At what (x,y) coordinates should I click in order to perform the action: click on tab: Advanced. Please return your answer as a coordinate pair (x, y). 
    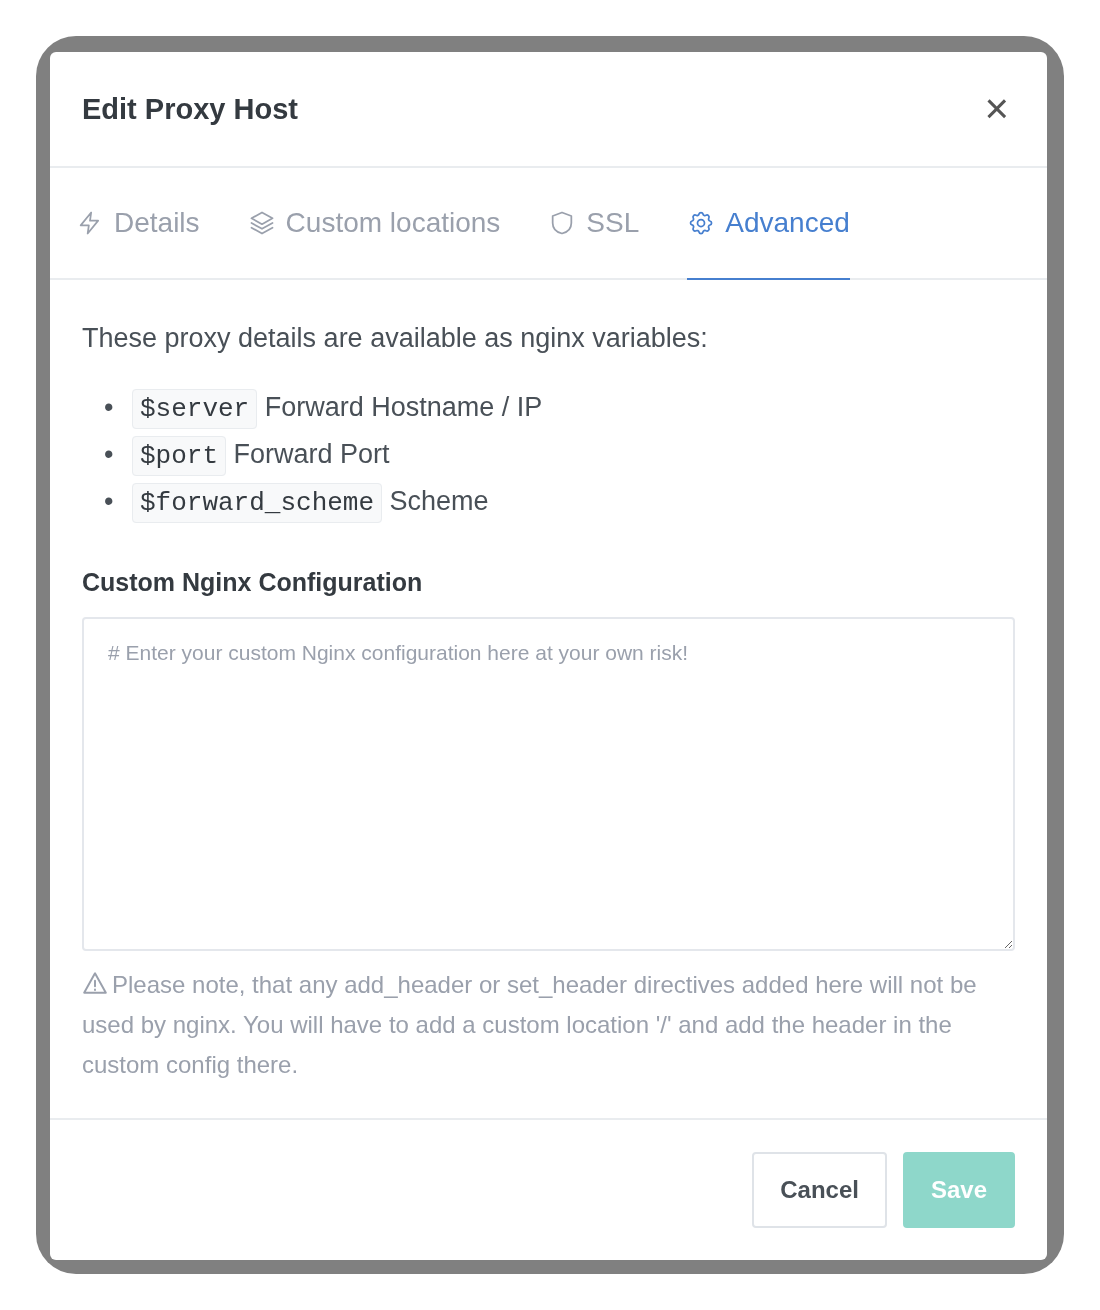
    Looking at the image, I should click on (768, 224).